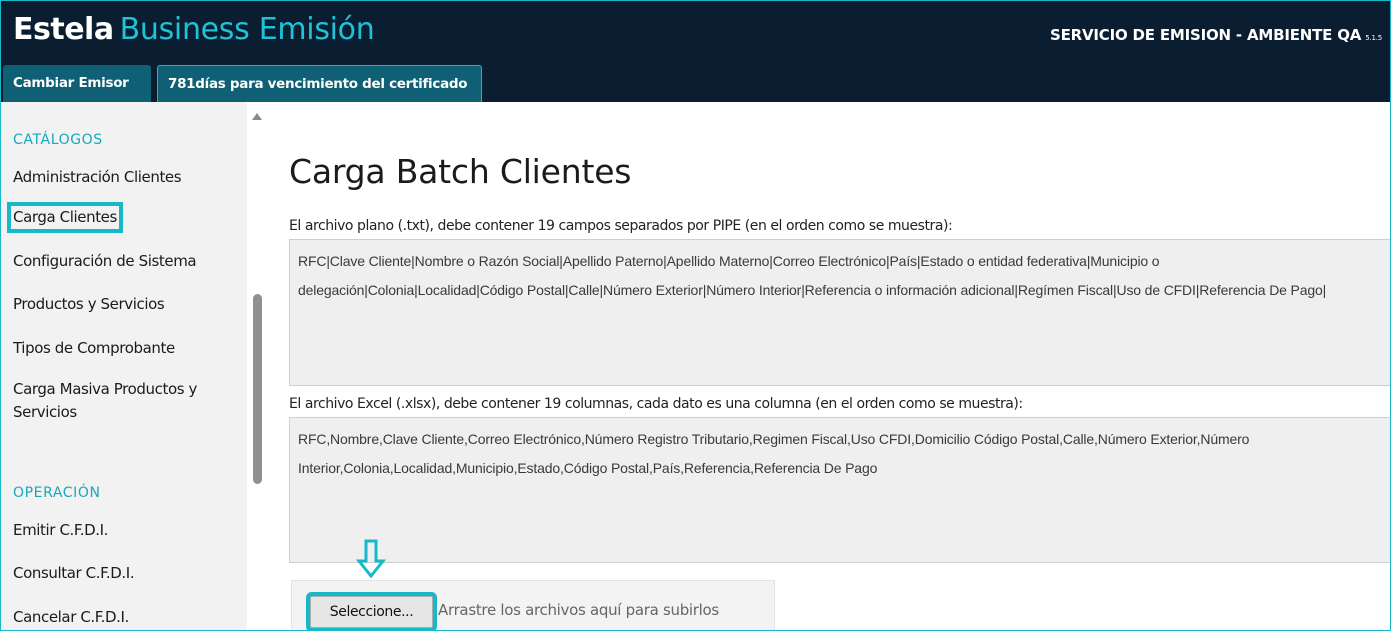 Image resolution: width=1391 pixels, height=631 pixels. Describe the element at coordinates (60, 530) in the screenshot. I see `sidebar-item-emitir-cfdi: Emitir C.F.D.I.` at that location.